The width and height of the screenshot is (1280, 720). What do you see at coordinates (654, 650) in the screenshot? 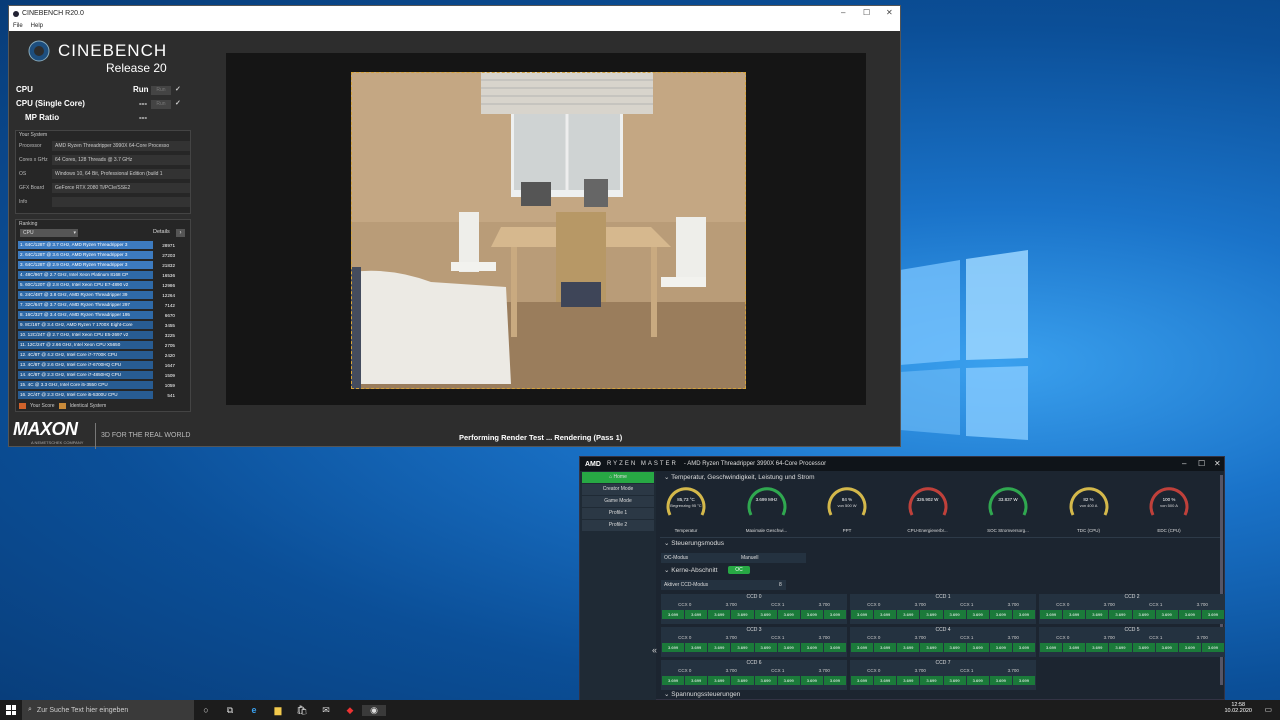
I see `collapse-nav-button: «` at bounding box center [654, 650].